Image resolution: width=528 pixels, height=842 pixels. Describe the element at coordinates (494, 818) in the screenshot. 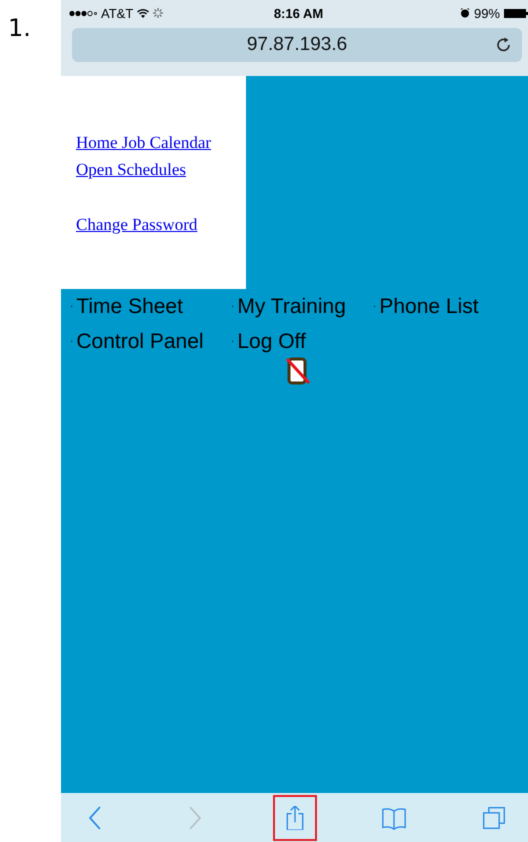

I see `tabs-icon` at that location.